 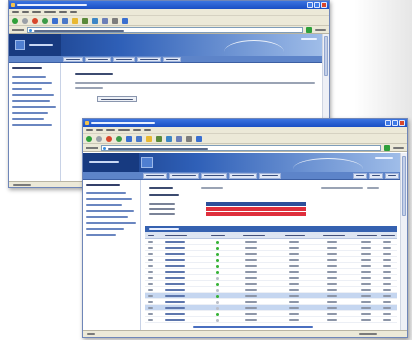 I want to click on footer-link, so click(x=253, y=327).